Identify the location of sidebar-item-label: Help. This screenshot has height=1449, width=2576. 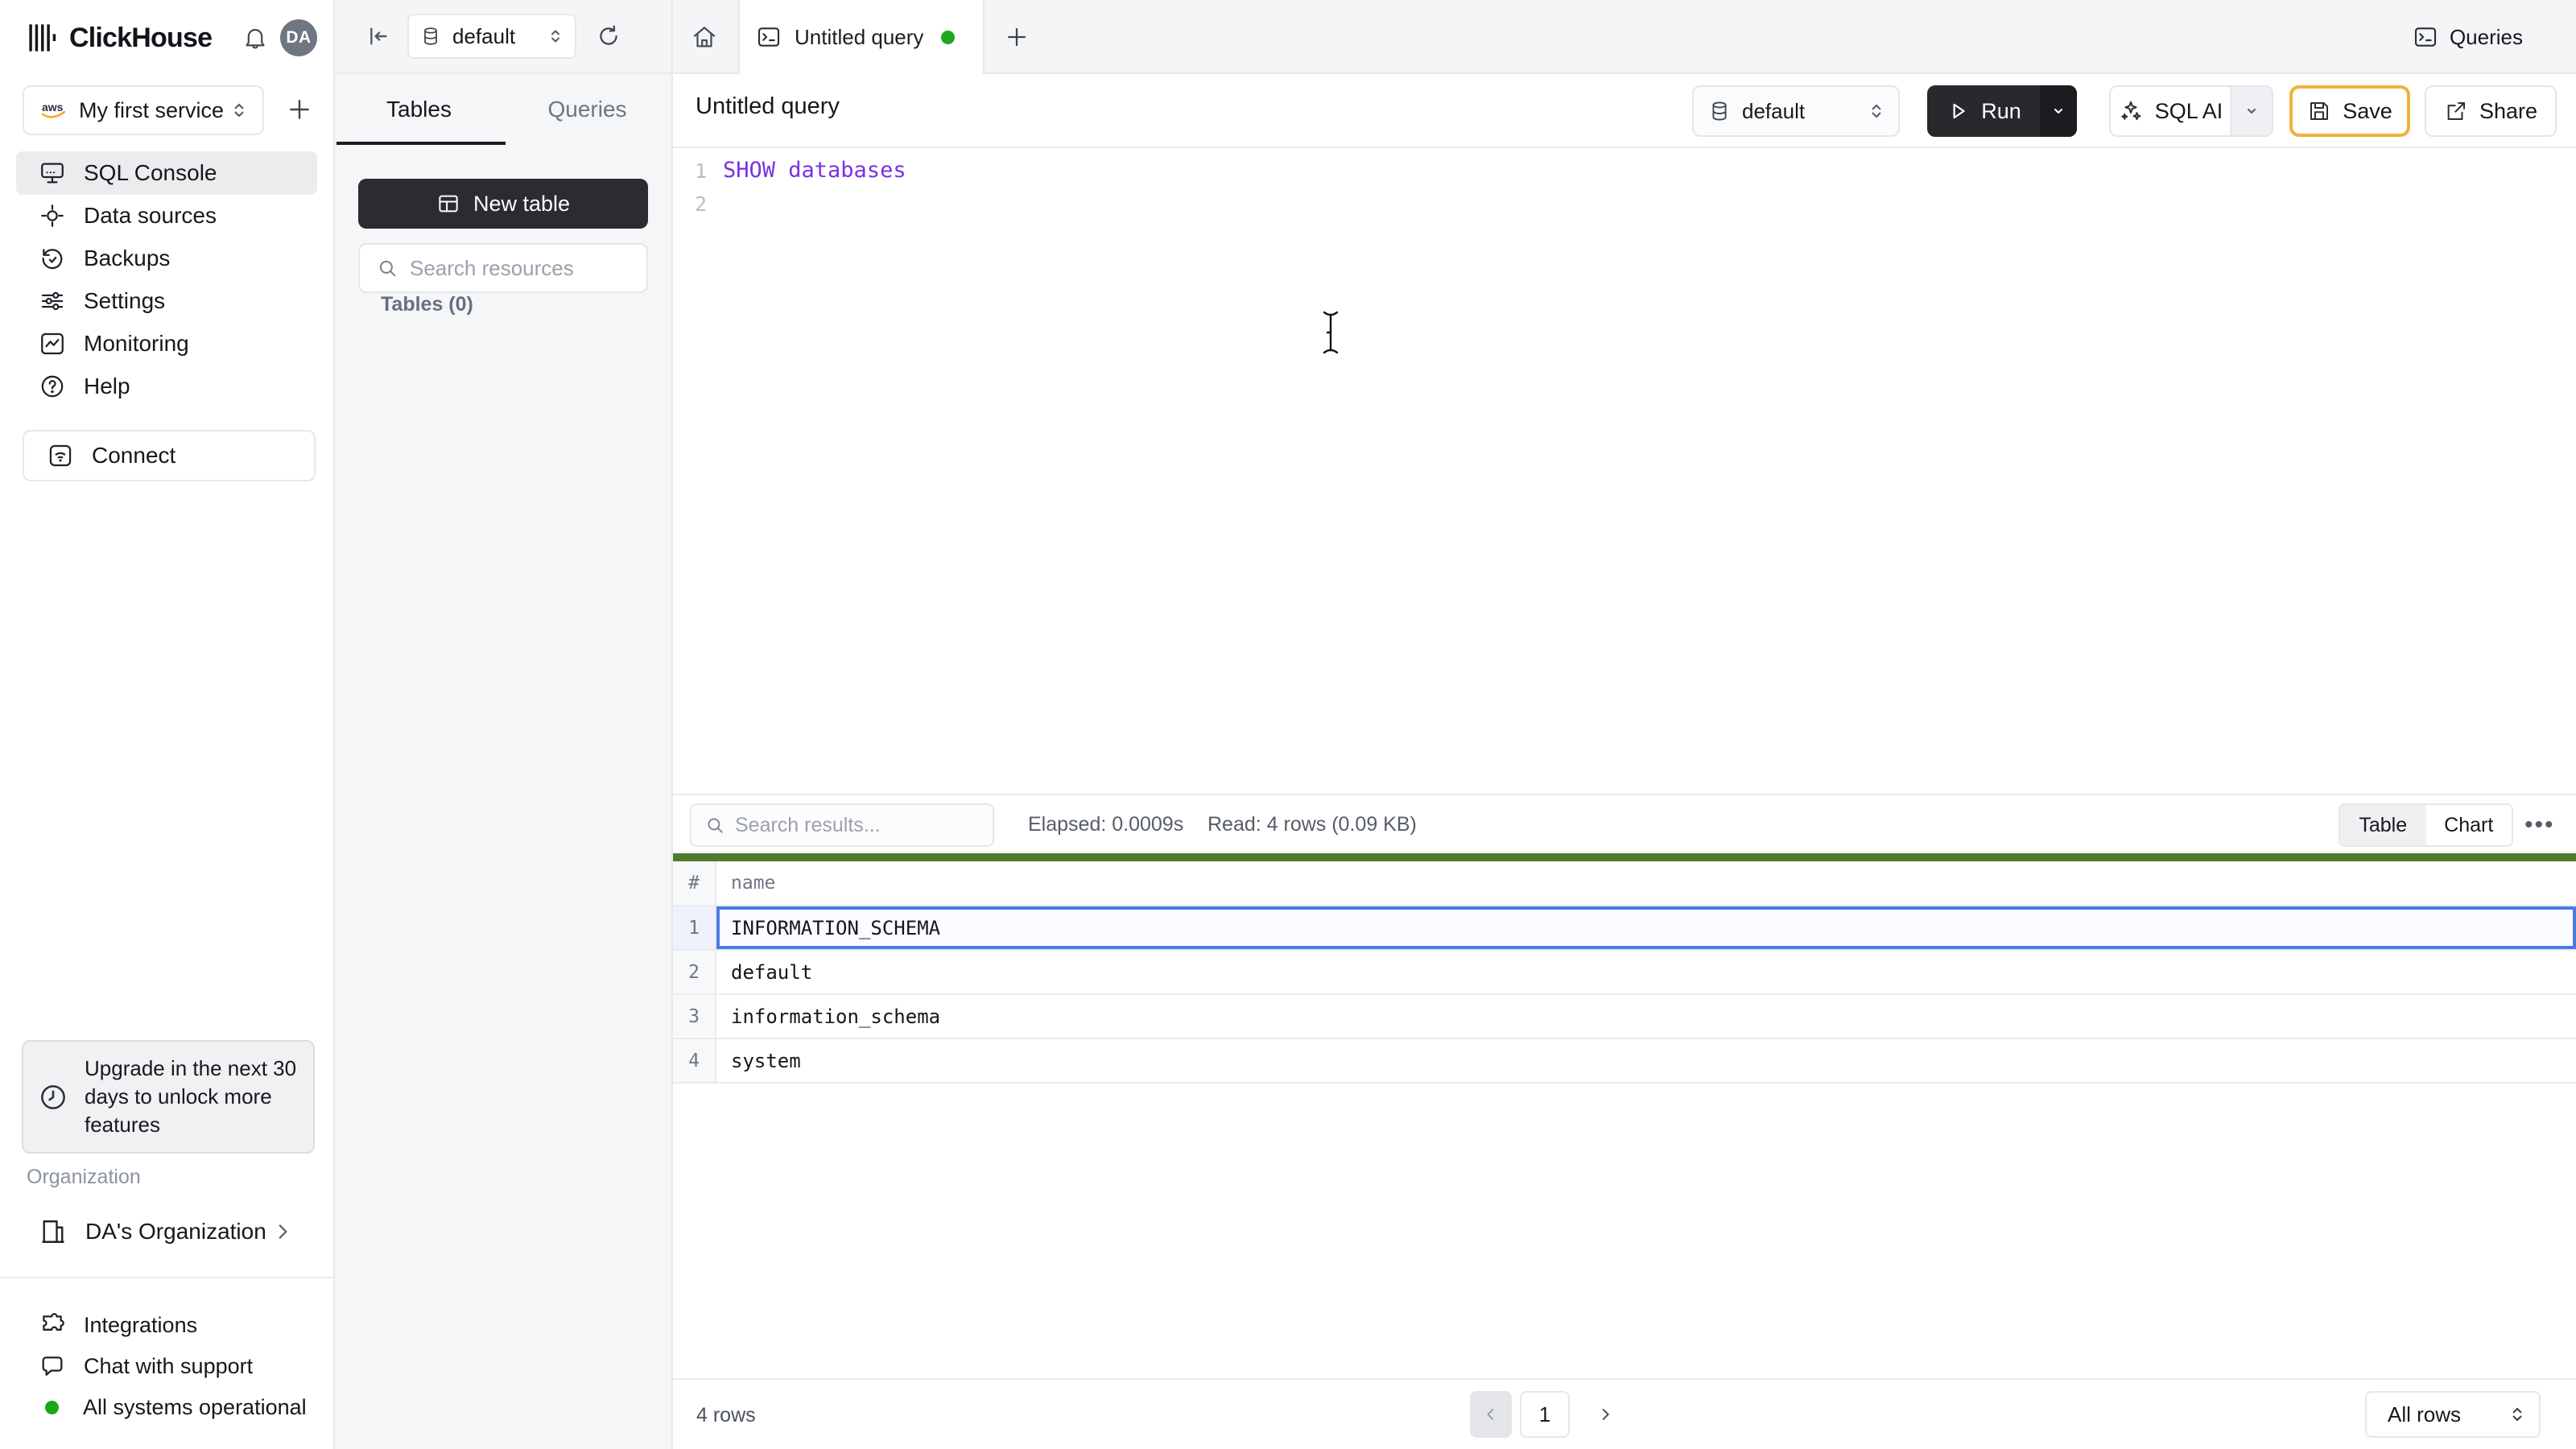
(107, 386).